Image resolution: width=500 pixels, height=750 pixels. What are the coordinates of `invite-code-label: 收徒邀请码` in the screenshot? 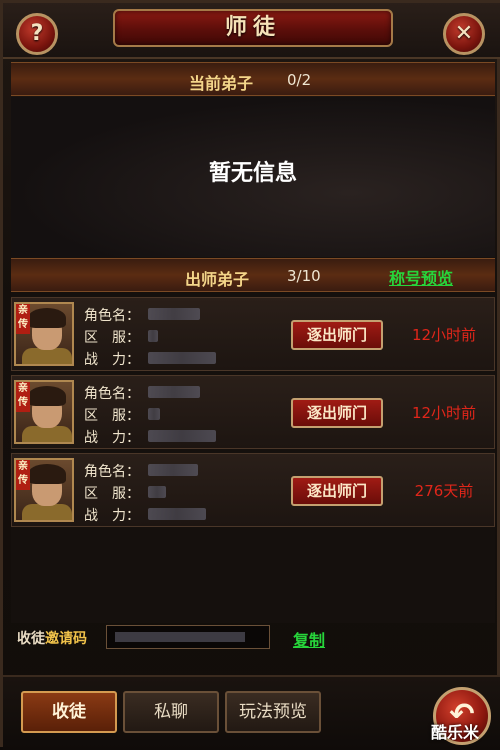 It's located at (52, 638).